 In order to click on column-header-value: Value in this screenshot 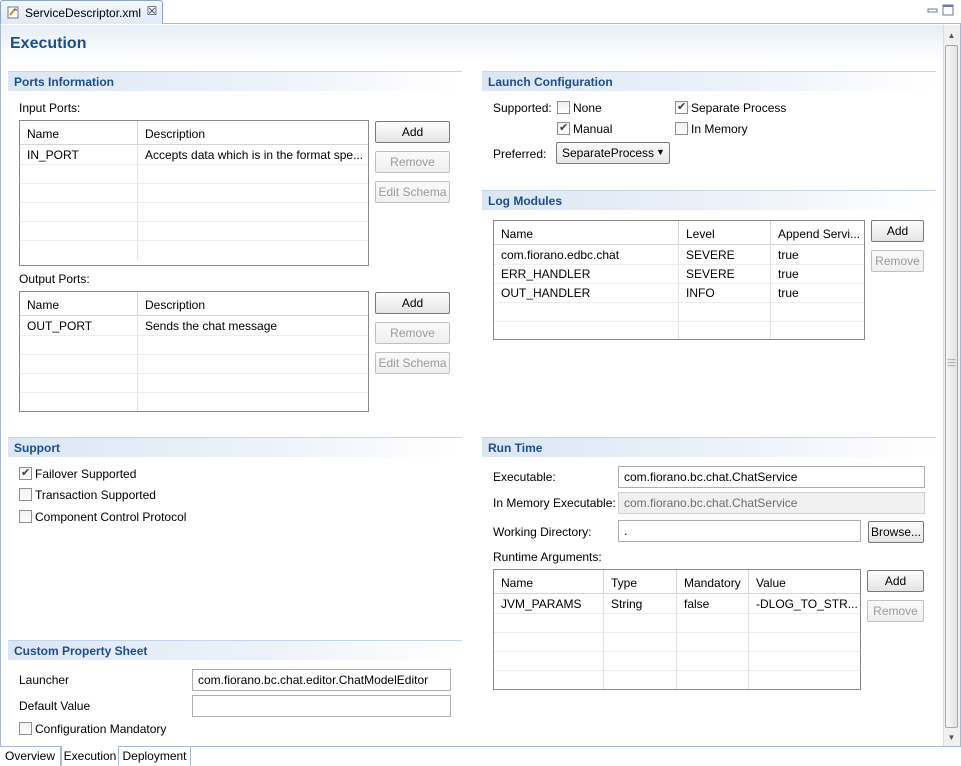, I will do `click(804, 582)`.